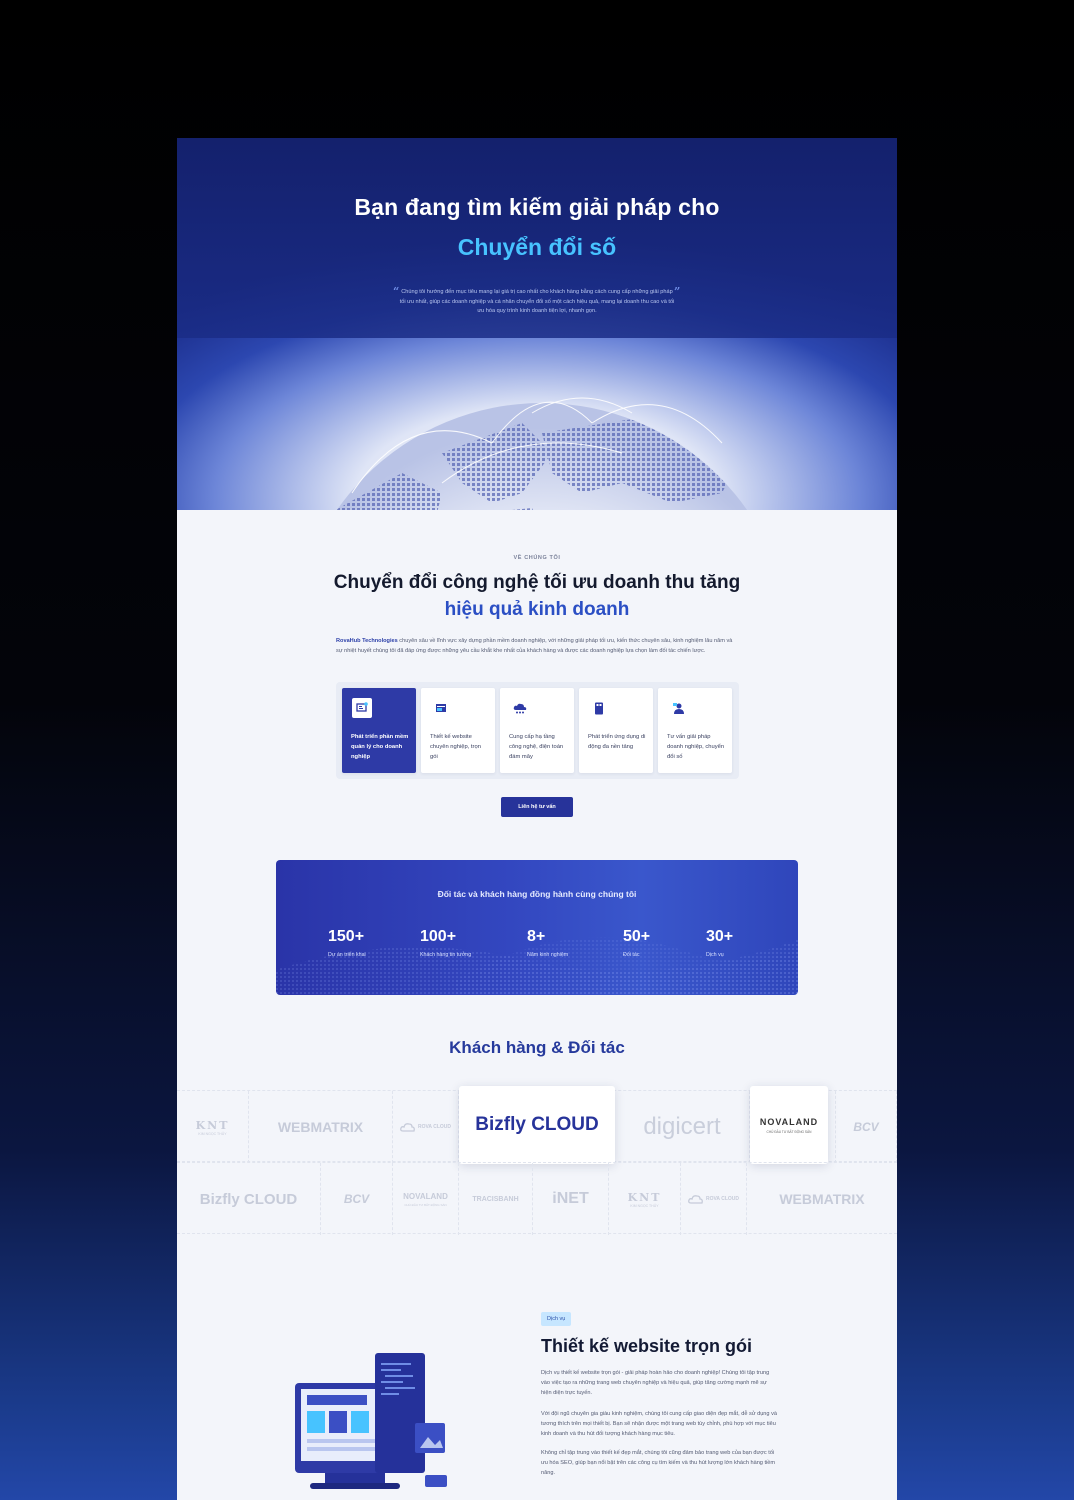 The width and height of the screenshot is (1074, 1500). Describe the element at coordinates (537, 207) in the screenshot. I see `hero-title: Bạn đang tìm kiếm giải pháp cho` at that location.